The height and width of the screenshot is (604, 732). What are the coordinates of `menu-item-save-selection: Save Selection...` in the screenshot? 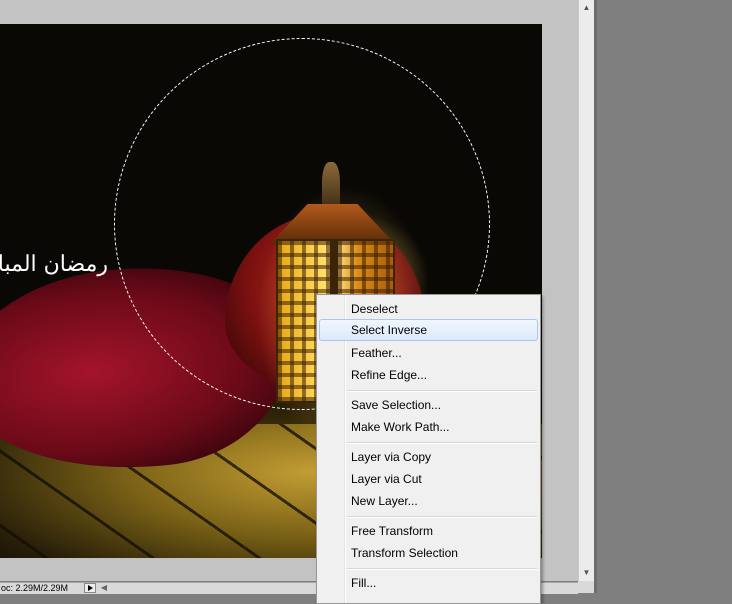 It's located at (428, 405).